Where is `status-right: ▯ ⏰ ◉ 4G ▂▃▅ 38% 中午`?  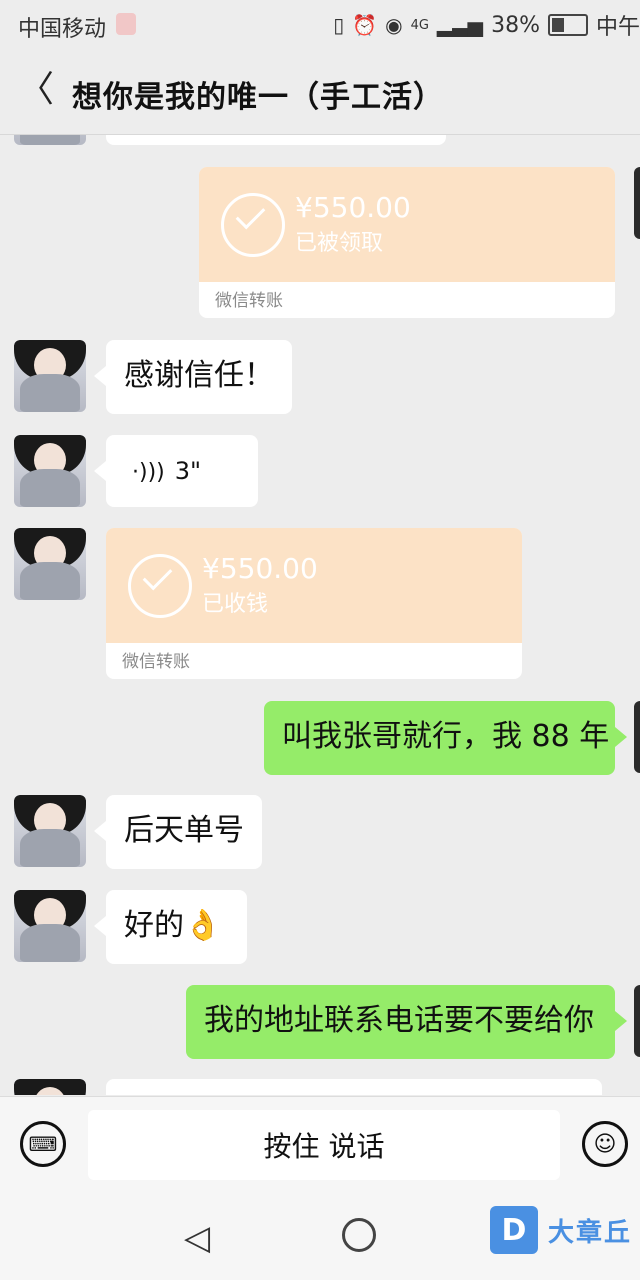
status-right: ▯ ⏰ ◉ 4G ▂▃▅ 38% 中午 is located at coordinates (486, 25).